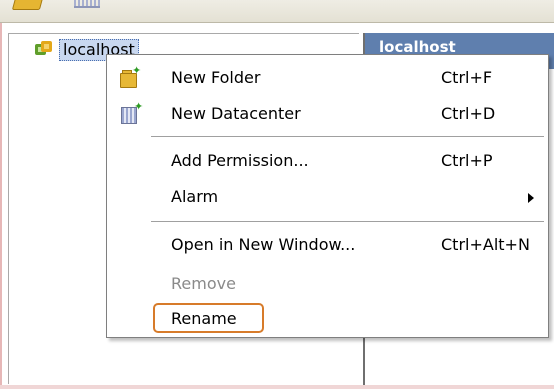 This screenshot has width=554, height=389. Describe the element at coordinates (216, 77) in the screenshot. I see `menu-item-label: New Folder` at that location.